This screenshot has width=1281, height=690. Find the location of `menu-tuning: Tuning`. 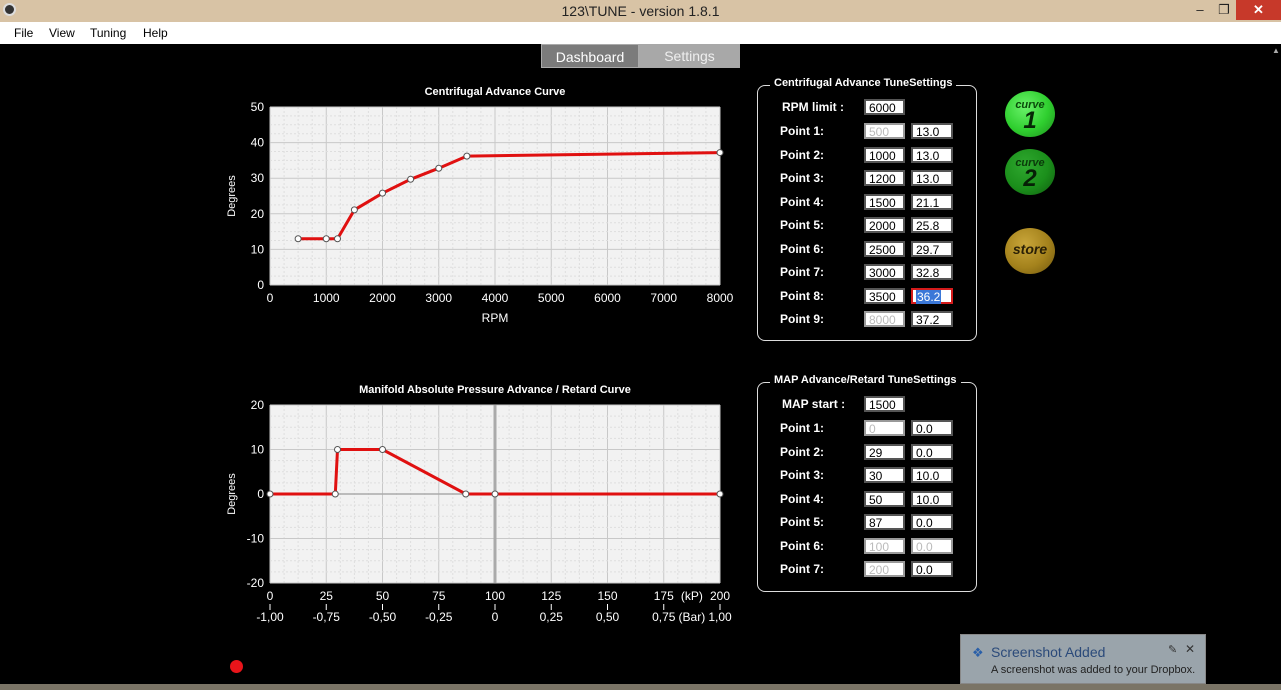

menu-tuning: Tuning is located at coordinates (108, 33).